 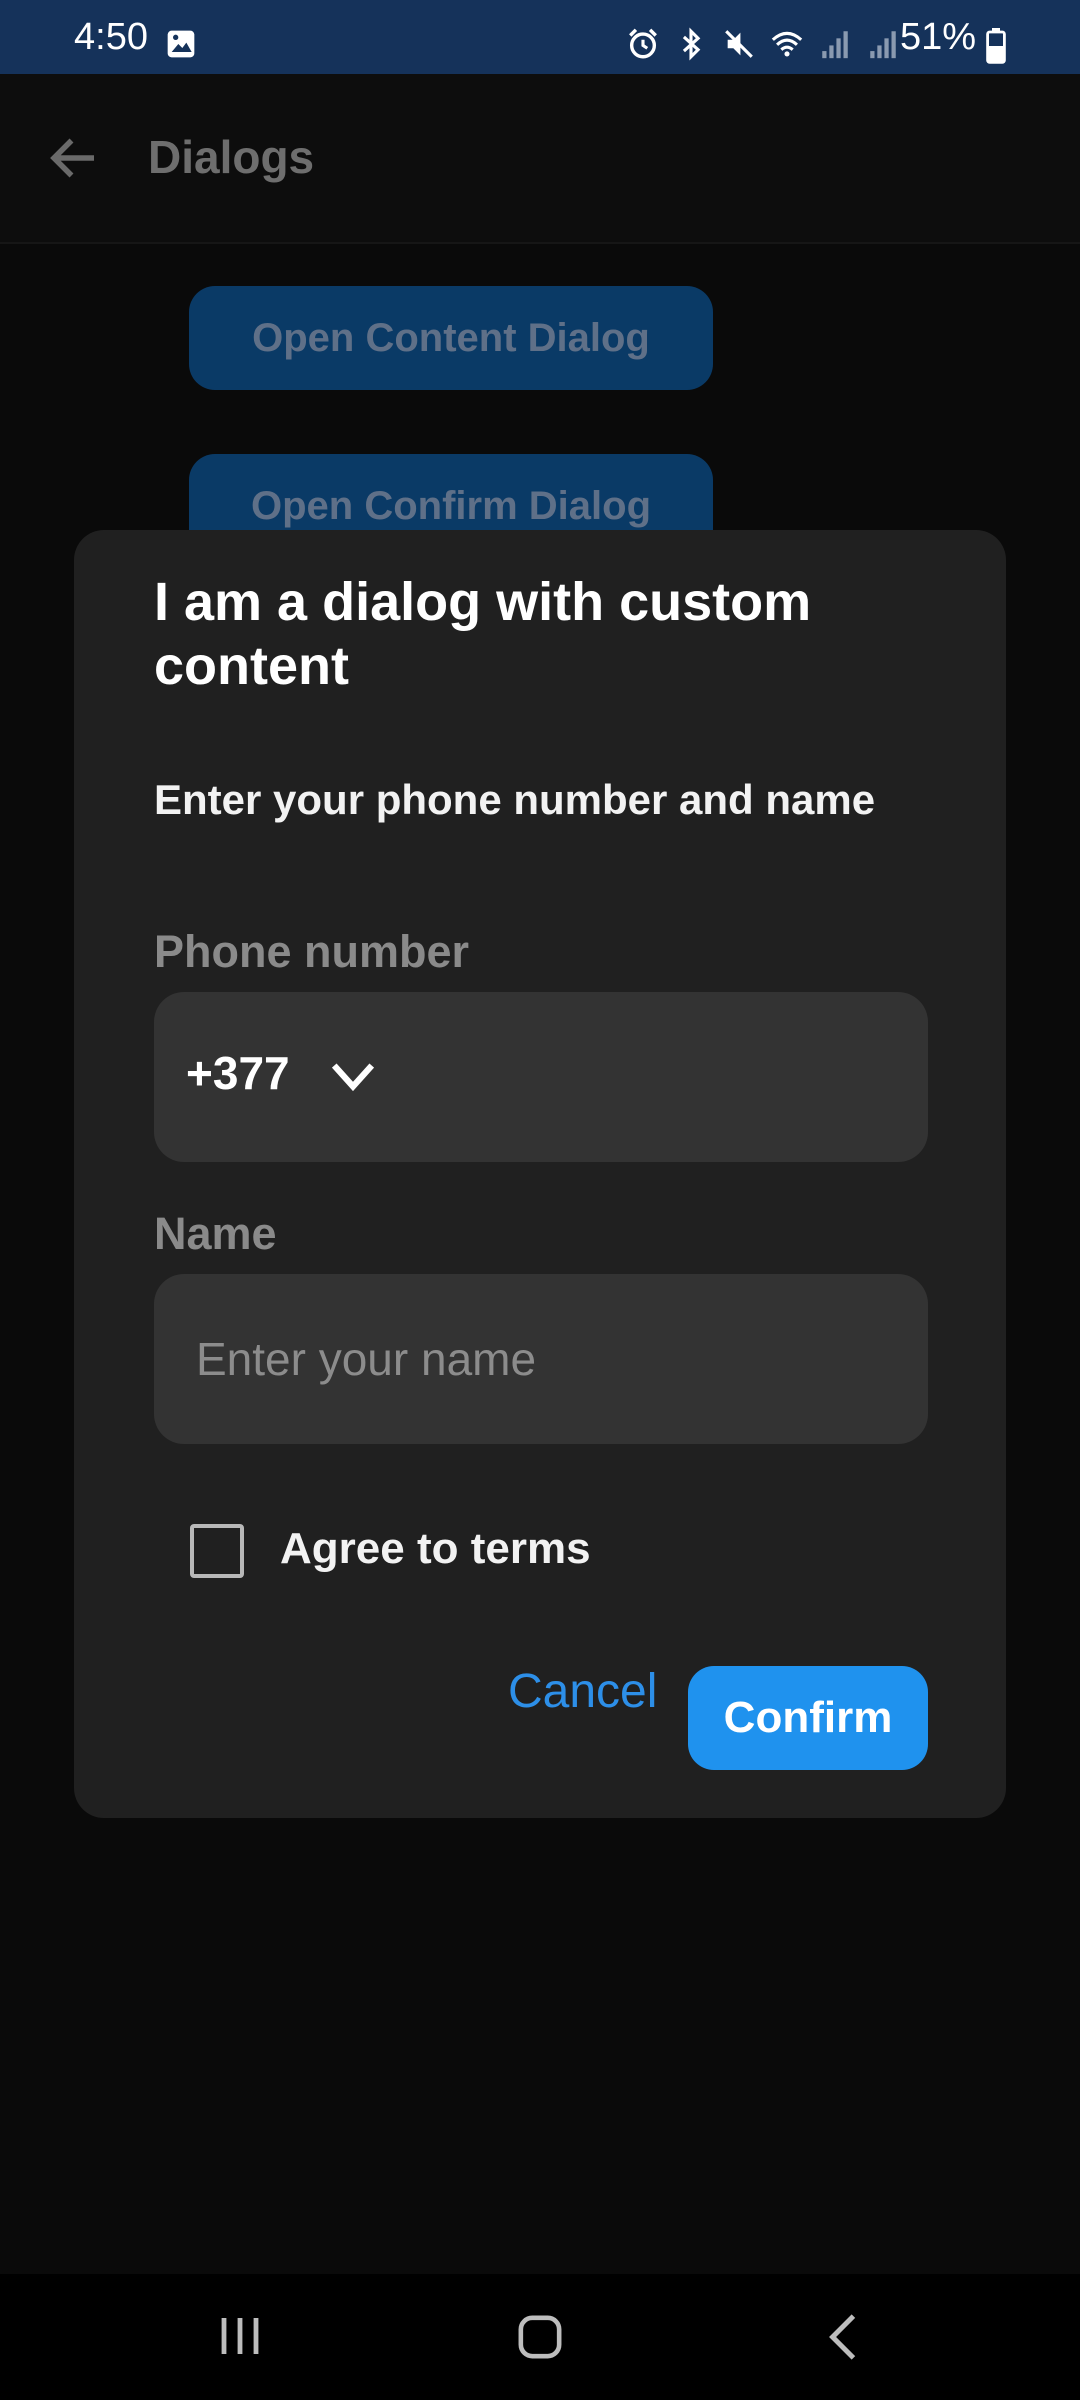 What do you see at coordinates (515, 799) in the screenshot?
I see `dialog-subtitle: Enter your phone number and name` at bounding box center [515, 799].